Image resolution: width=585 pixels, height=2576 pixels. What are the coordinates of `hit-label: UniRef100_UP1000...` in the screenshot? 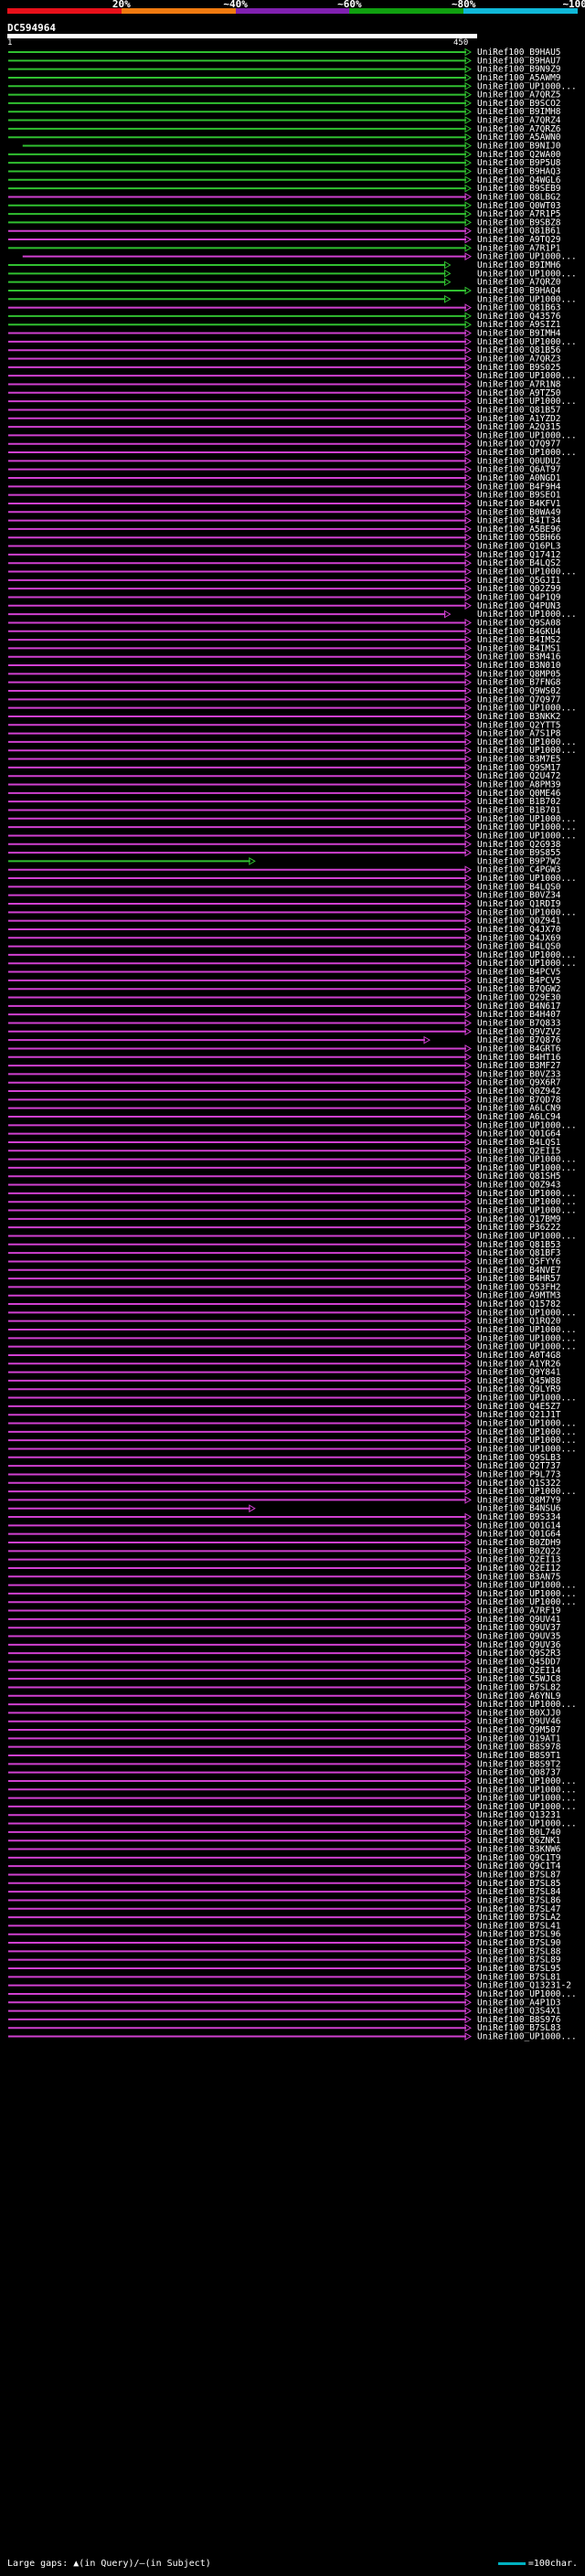 It's located at (527, 2037).